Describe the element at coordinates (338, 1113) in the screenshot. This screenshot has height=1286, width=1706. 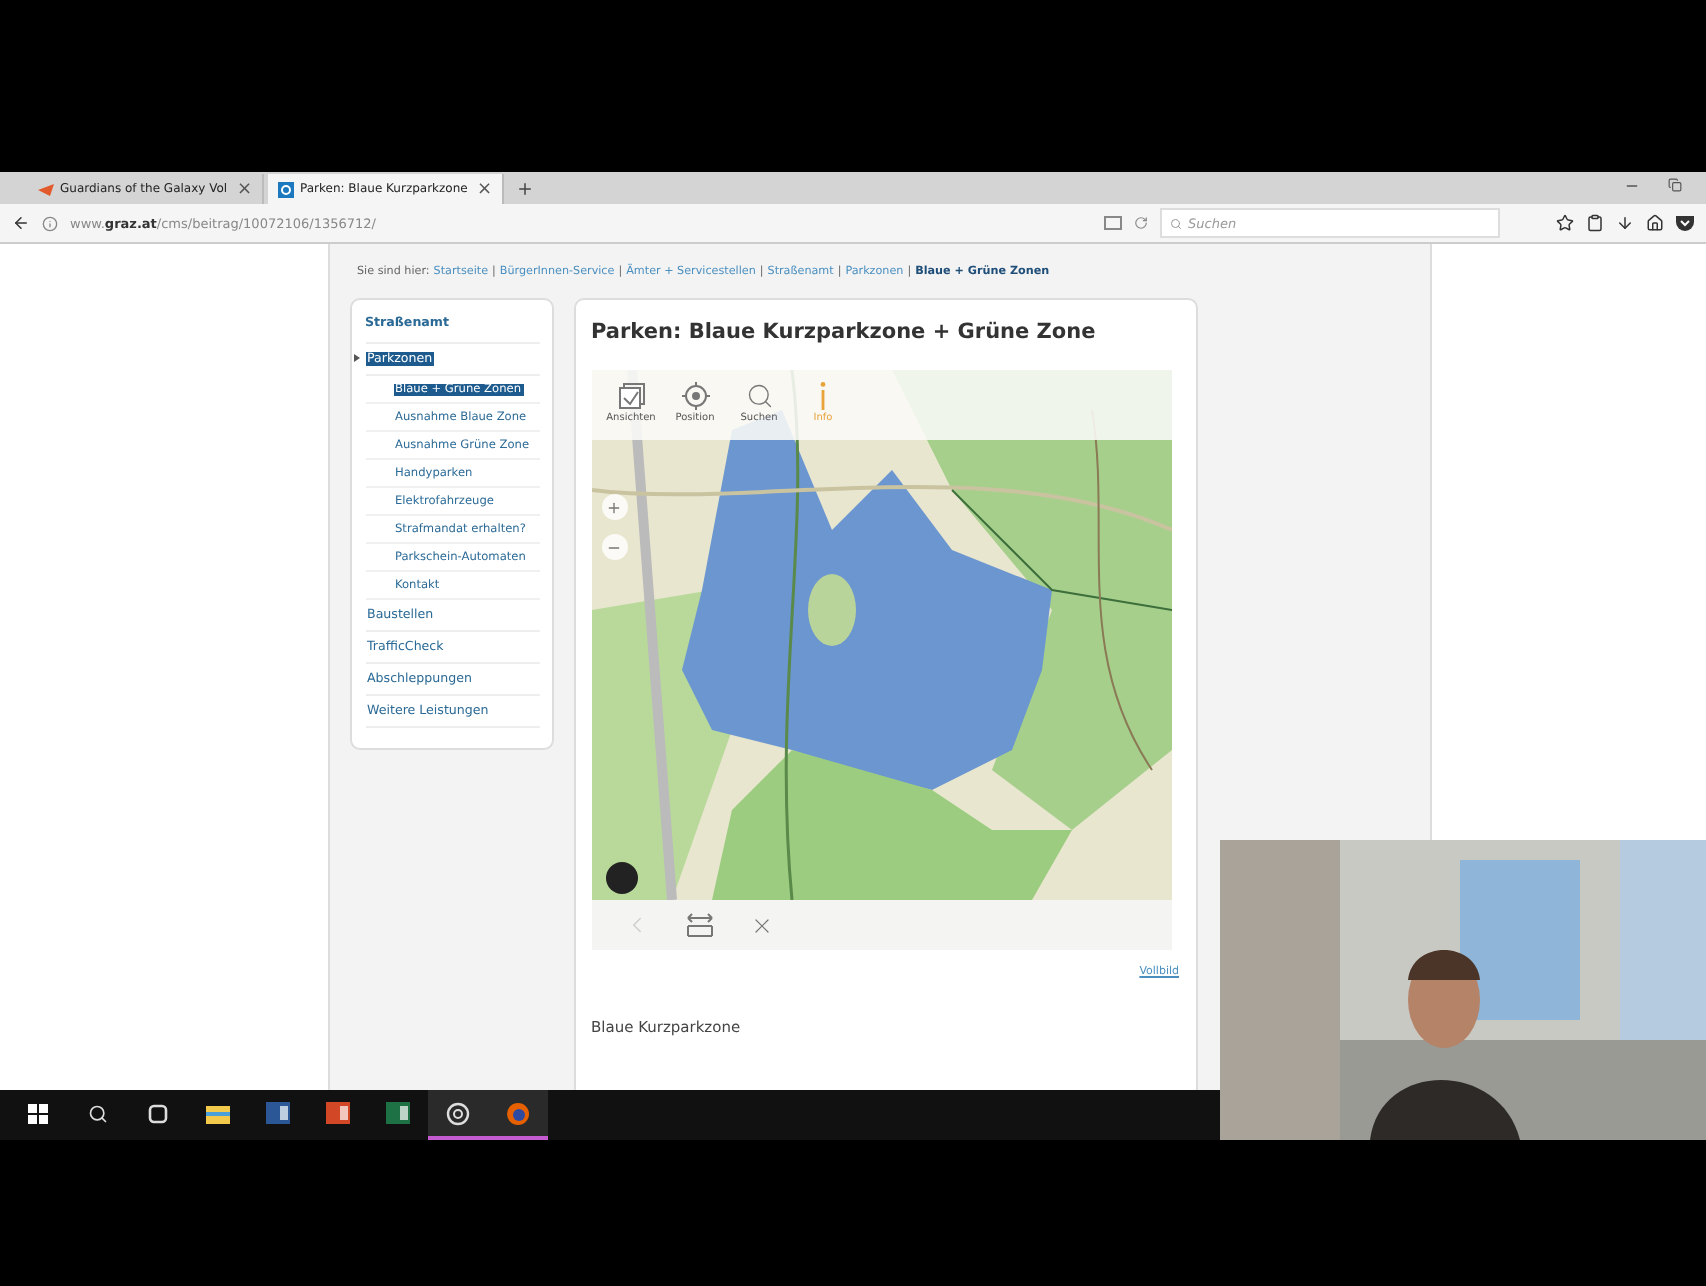
I see `slides-app-icon` at that location.